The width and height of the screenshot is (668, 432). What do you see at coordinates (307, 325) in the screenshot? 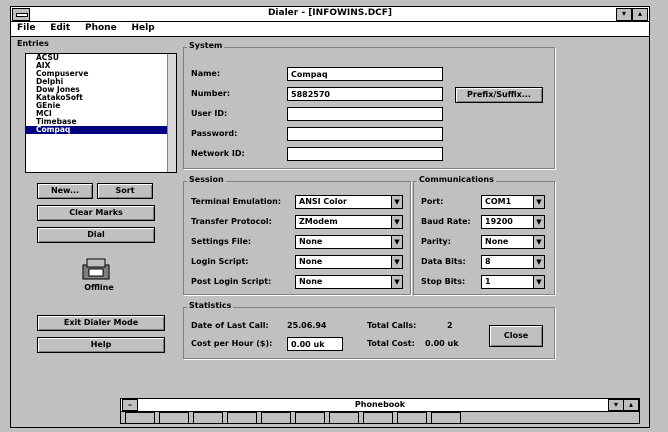
I see `last-call-value: 25.06.94` at bounding box center [307, 325].